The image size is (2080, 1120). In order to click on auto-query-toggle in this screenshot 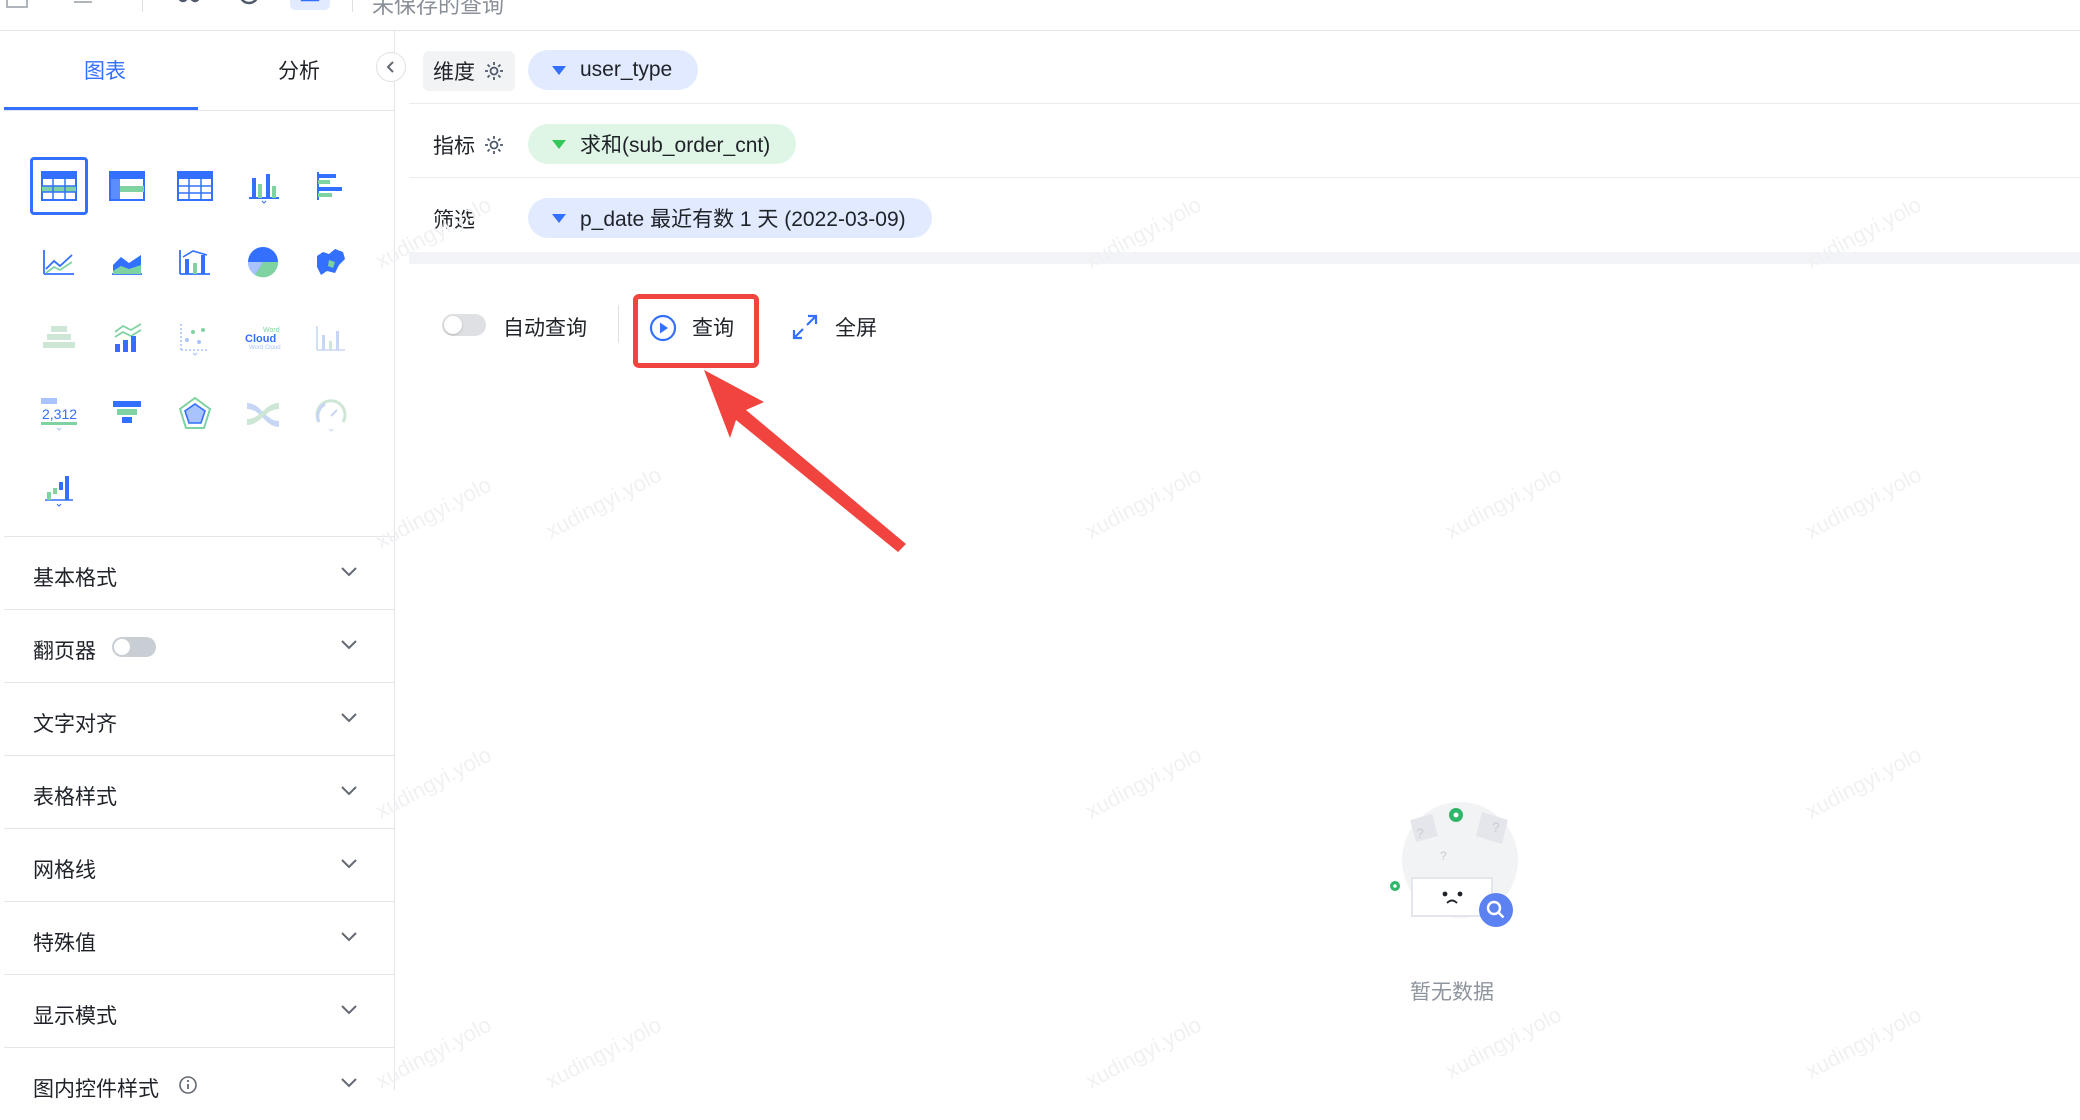, I will do `click(464, 325)`.